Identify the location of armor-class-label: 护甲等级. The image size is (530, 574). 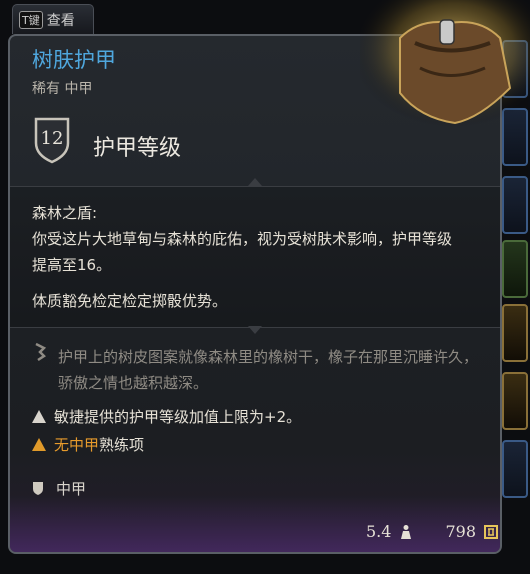
(137, 148).